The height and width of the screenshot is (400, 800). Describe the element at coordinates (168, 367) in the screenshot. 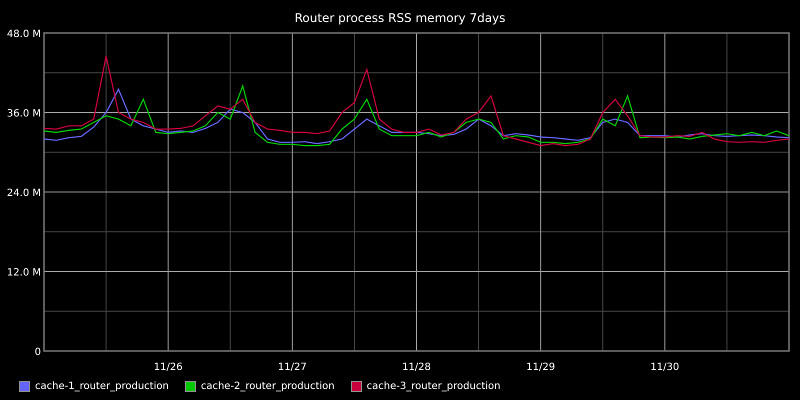

I see `x-tick-label: 11/26` at that location.